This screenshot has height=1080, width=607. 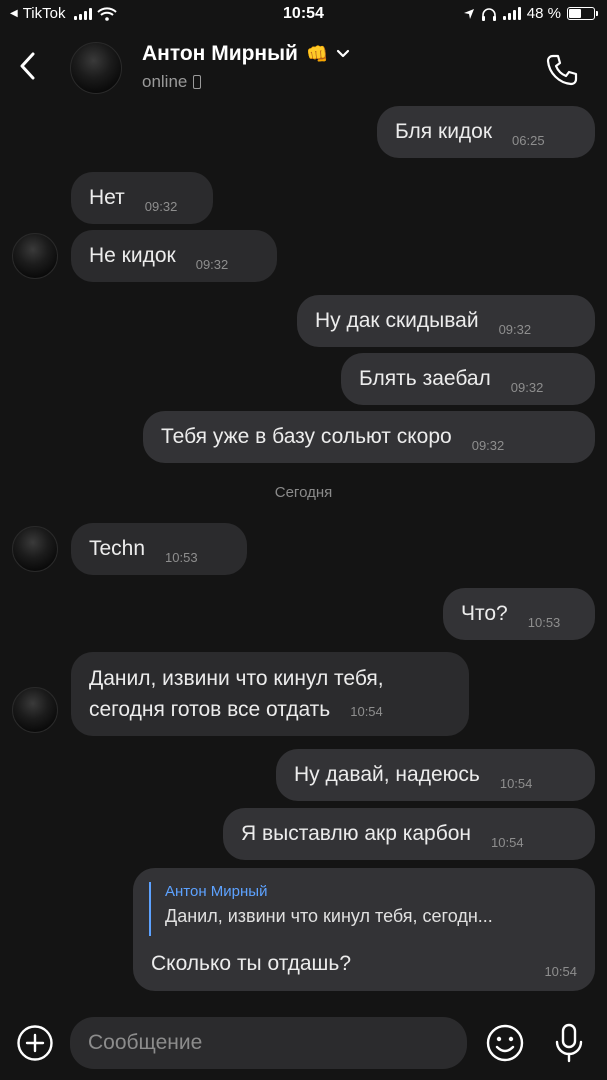 I want to click on message-bubble-in: Techn 10:53, so click(x=159, y=549).